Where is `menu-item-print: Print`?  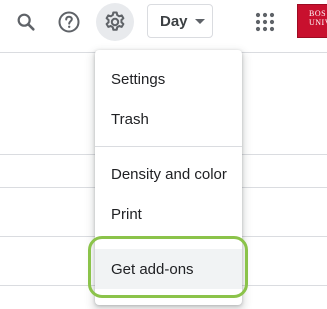
menu-item-print: Print is located at coordinates (168, 214).